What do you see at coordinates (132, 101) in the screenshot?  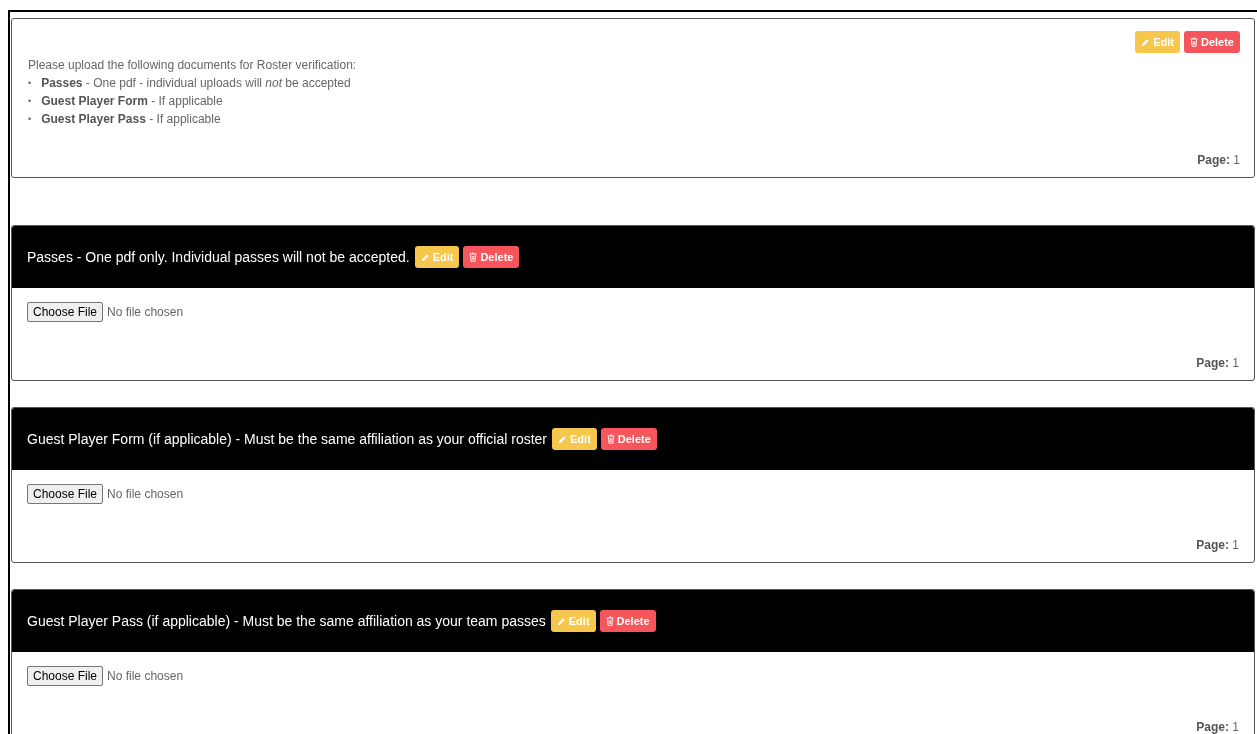 I see `document-list-item: Guest Player Form - If applicable` at bounding box center [132, 101].